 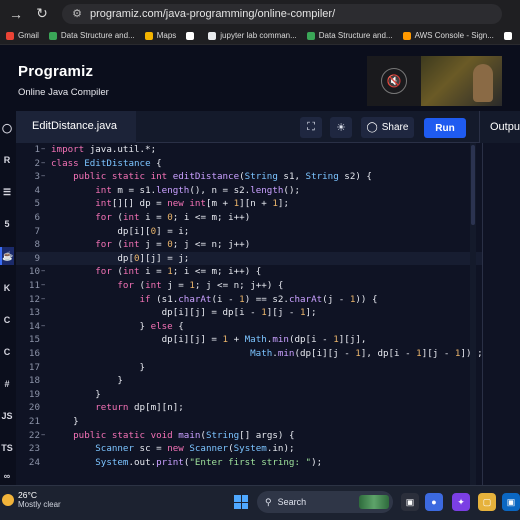 What do you see at coordinates (156, 272) in the screenshot?
I see `code-text: for (int i = 1; i <= m; i++) {` at bounding box center [156, 272].